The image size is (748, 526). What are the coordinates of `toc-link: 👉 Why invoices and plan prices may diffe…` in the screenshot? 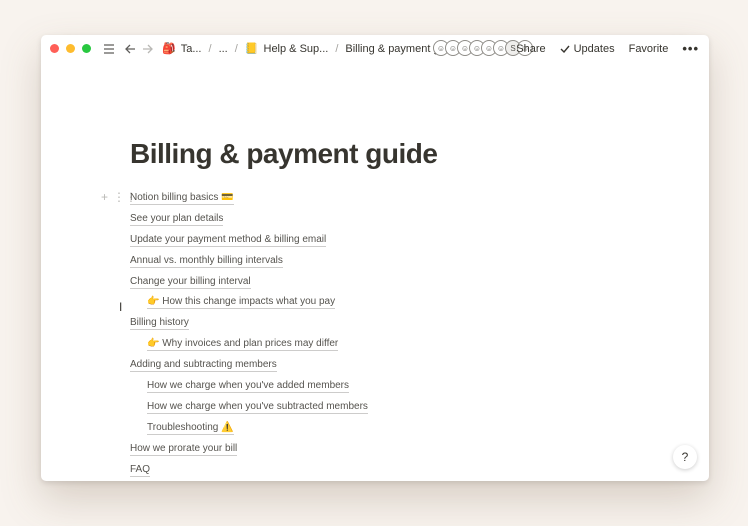 It's located at (243, 345).